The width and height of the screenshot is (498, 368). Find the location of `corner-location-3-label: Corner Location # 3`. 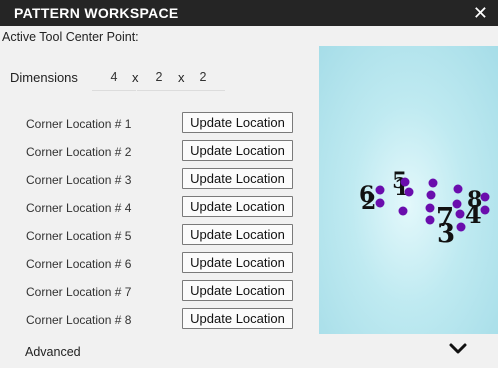

corner-location-3-label: Corner Location # 3 is located at coordinates (79, 180).